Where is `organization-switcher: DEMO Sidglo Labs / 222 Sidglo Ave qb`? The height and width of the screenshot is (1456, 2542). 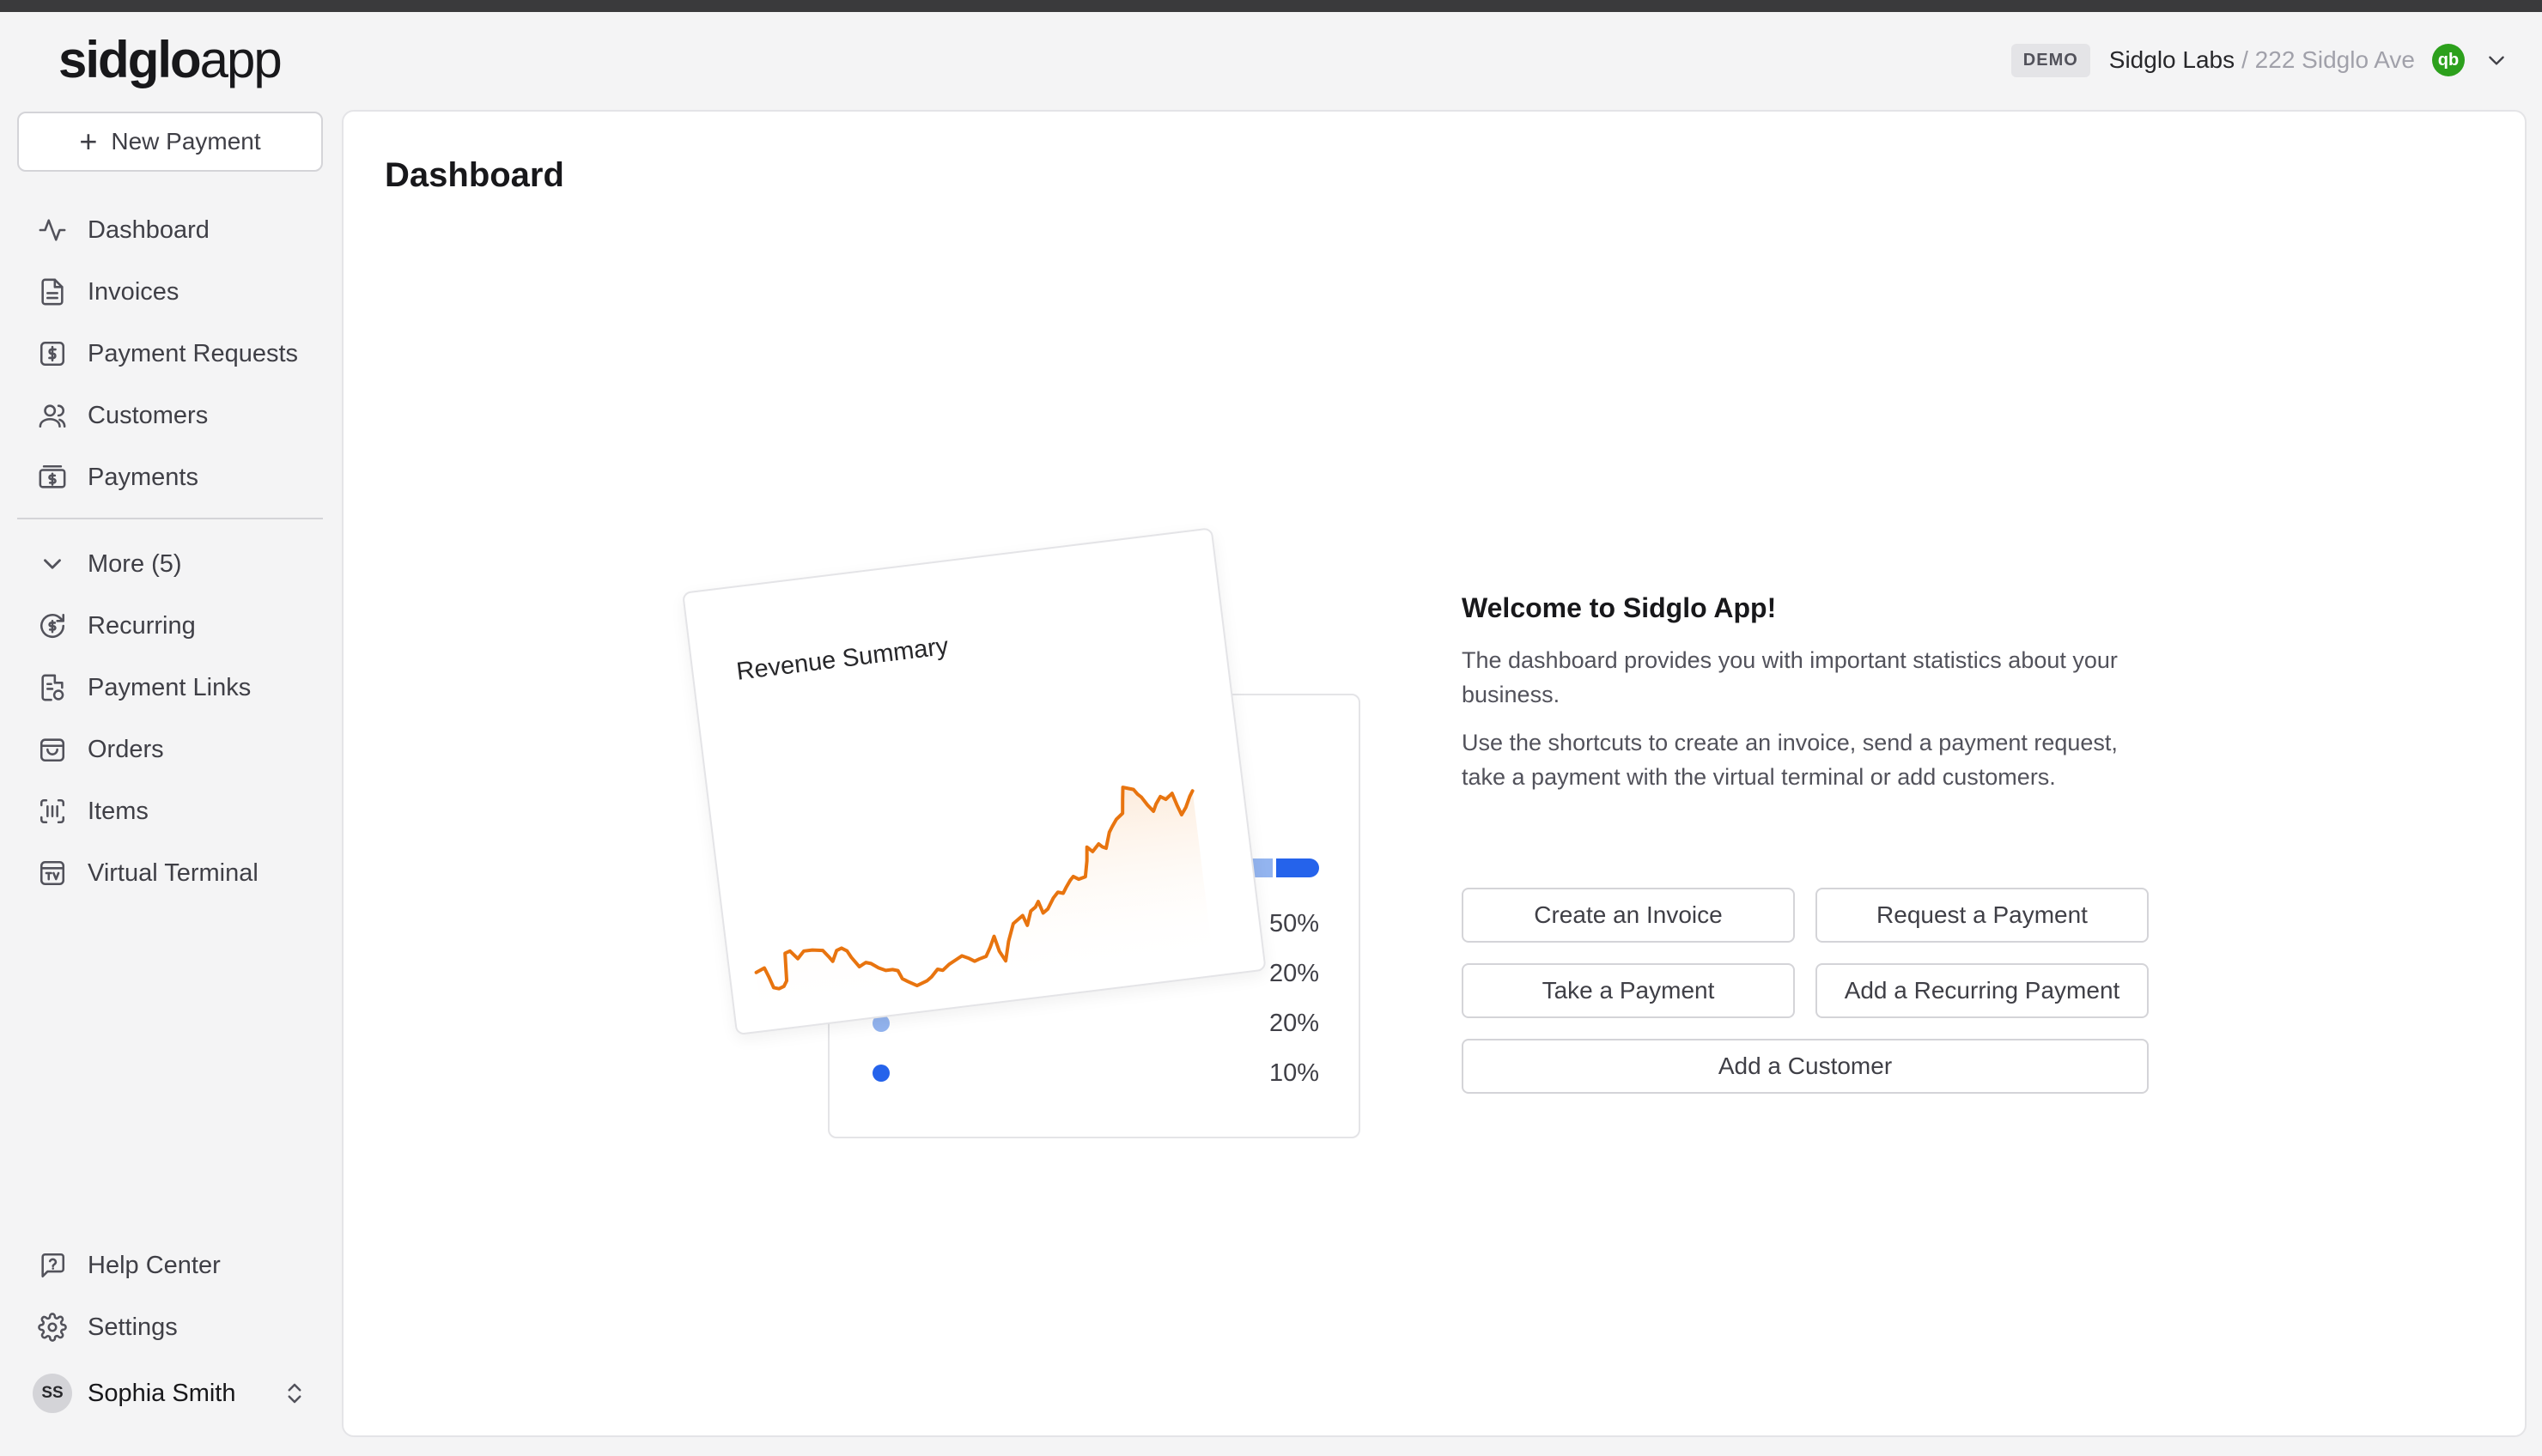 organization-switcher: DEMO Sidglo Labs / 222 Sidglo Ave qb is located at coordinates (2259, 60).